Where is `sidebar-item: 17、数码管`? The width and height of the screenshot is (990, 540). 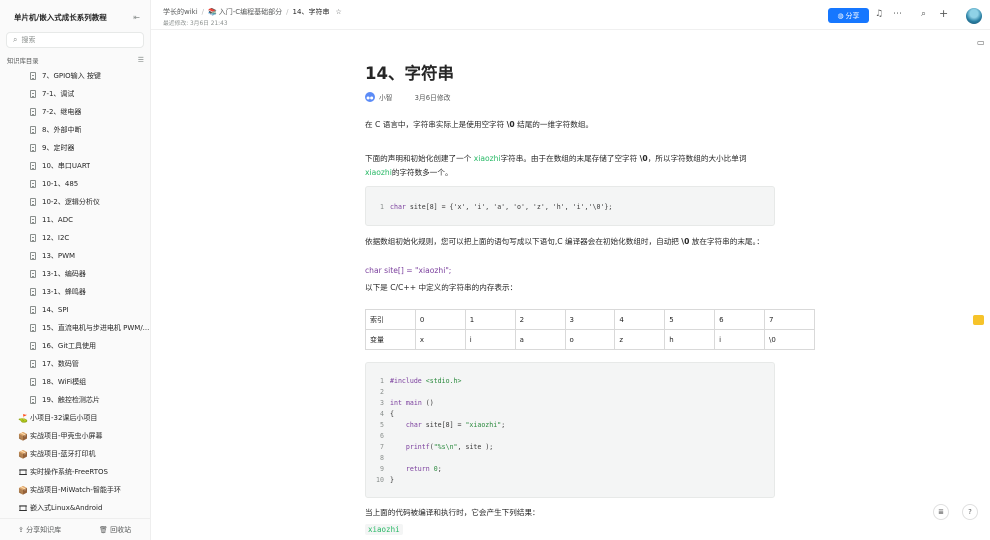 sidebar-item: 17、数码管 is located at coordinates (75, 364).